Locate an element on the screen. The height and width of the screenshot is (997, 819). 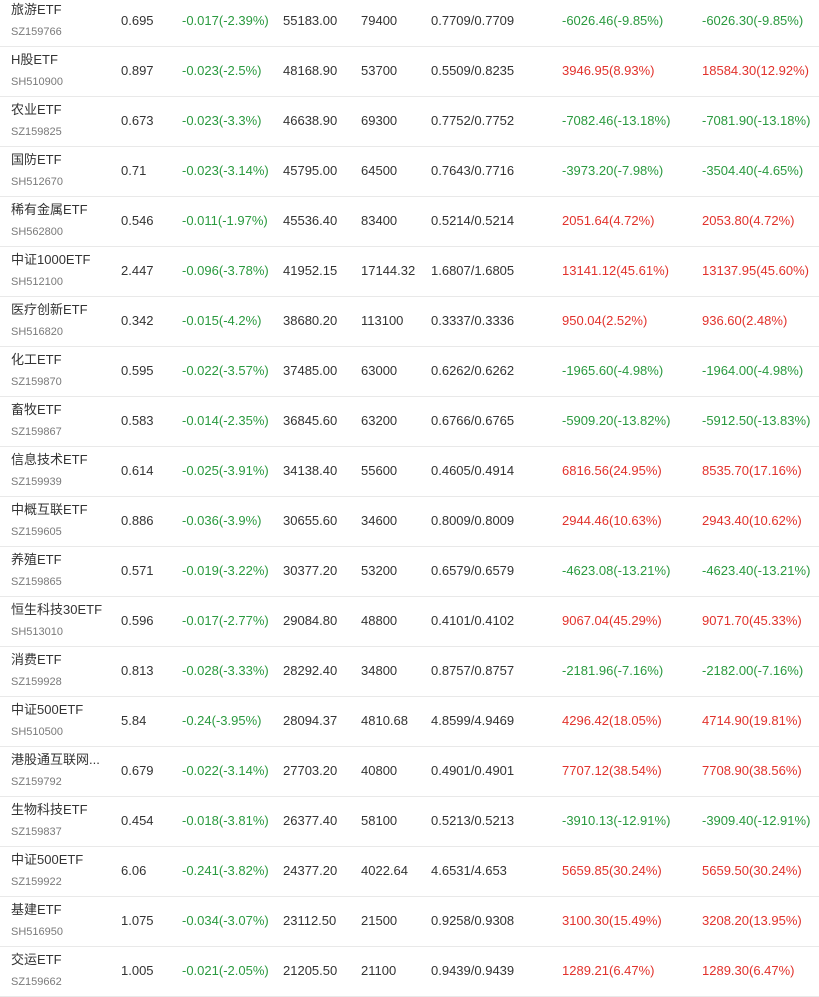
holding-value-cell: 46638.90 is located at coordinates (310, 120).